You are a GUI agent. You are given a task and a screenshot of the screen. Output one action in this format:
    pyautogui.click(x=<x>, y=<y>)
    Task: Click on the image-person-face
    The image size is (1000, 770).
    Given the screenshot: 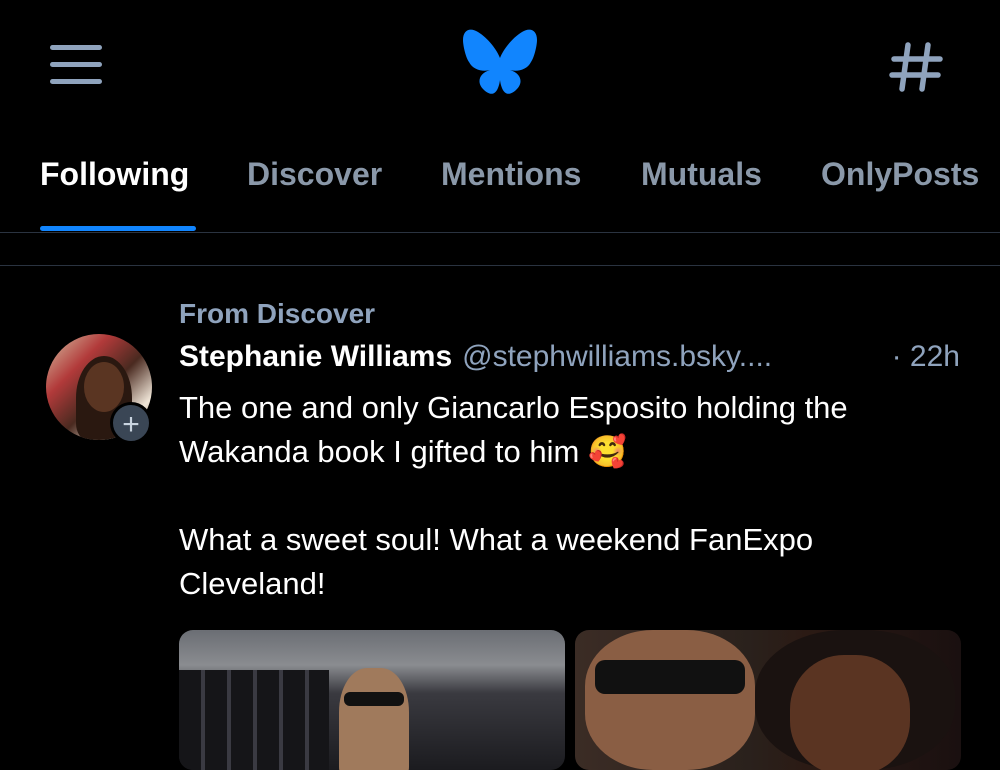 What is the action you would take?
    pyautogui.click(x=850, y=712)
    